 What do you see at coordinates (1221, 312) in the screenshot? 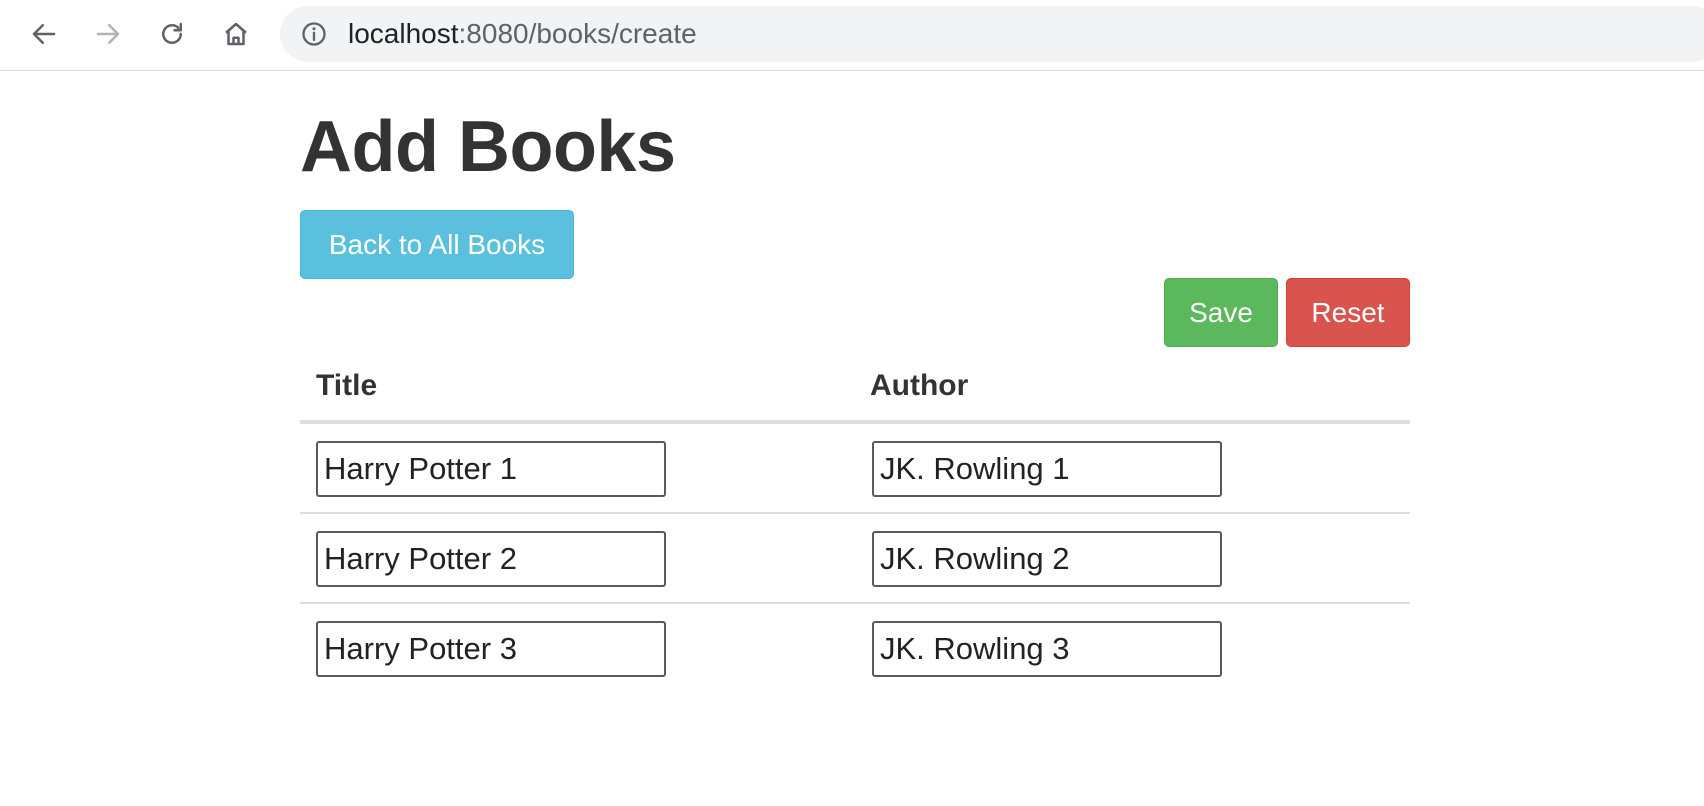
I see `save-button: Save` at bounding box center [1221, 312].